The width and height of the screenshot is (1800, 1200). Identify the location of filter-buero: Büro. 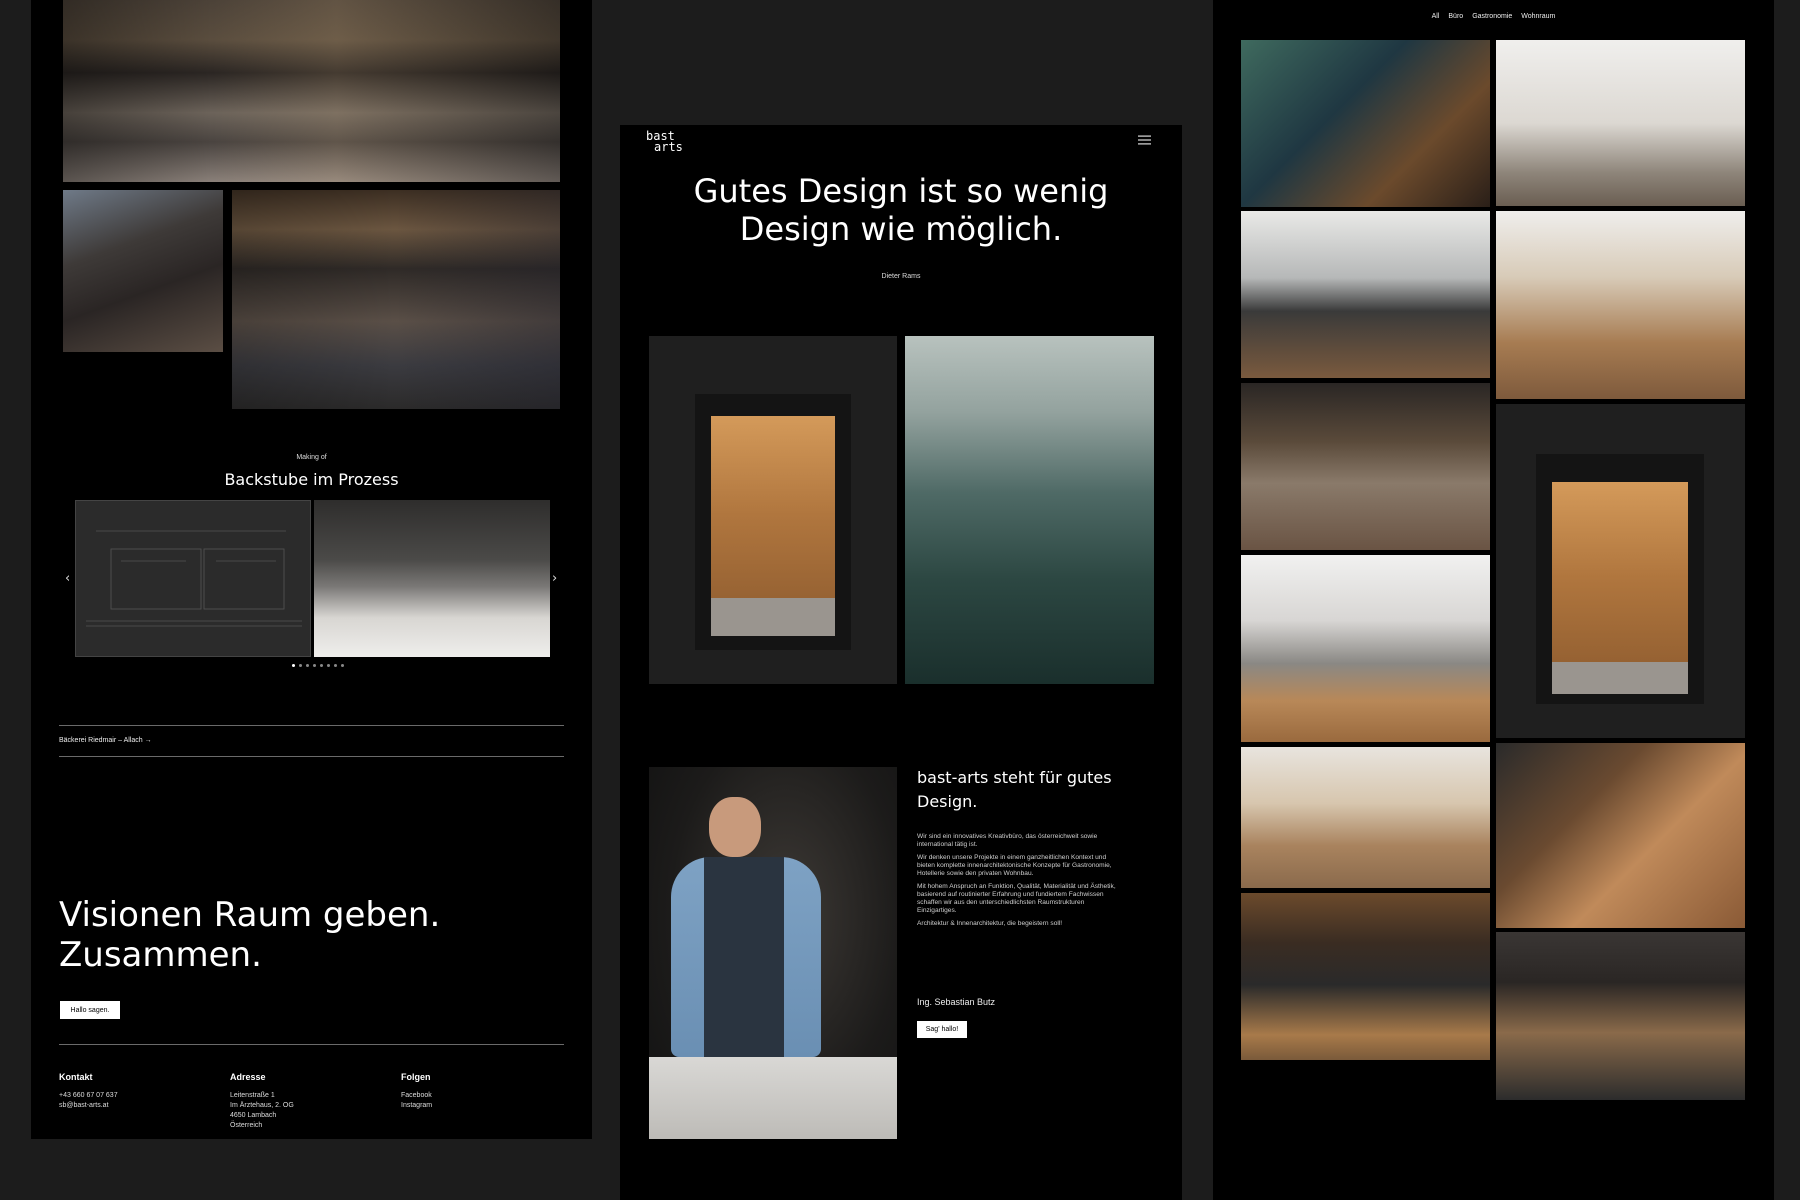
(1455, 16).